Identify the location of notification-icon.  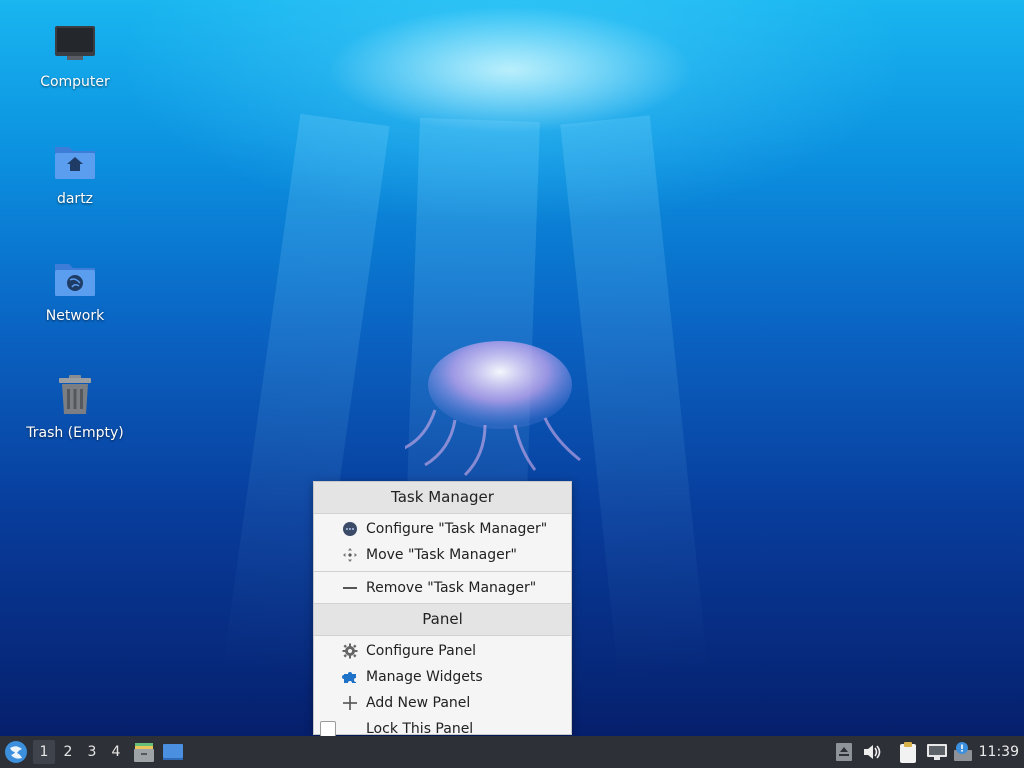
(964, 752).